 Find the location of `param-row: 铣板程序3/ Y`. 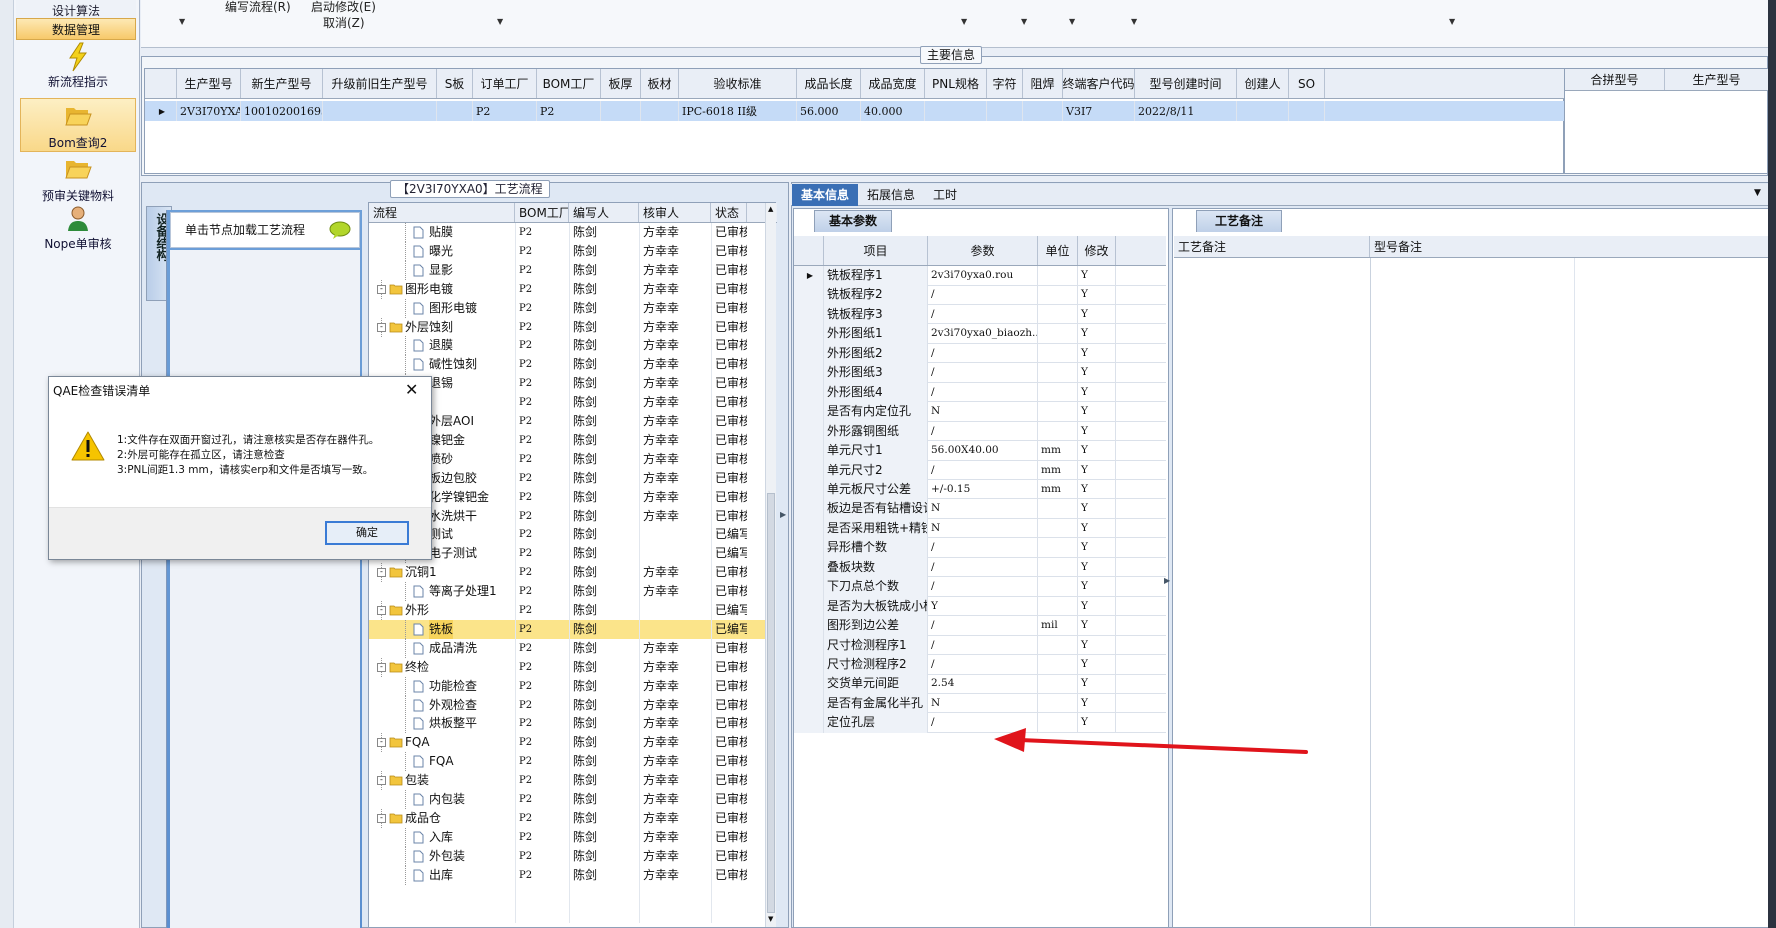

param-row: 铣板程序3/ Y is located at coordinates (980, 314).